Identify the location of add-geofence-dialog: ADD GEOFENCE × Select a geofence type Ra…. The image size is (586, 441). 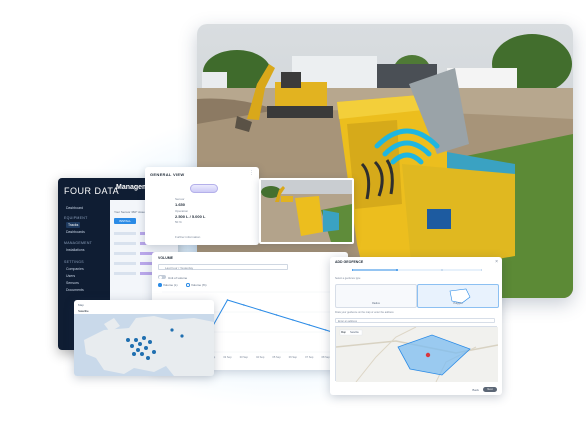
(416, 326).